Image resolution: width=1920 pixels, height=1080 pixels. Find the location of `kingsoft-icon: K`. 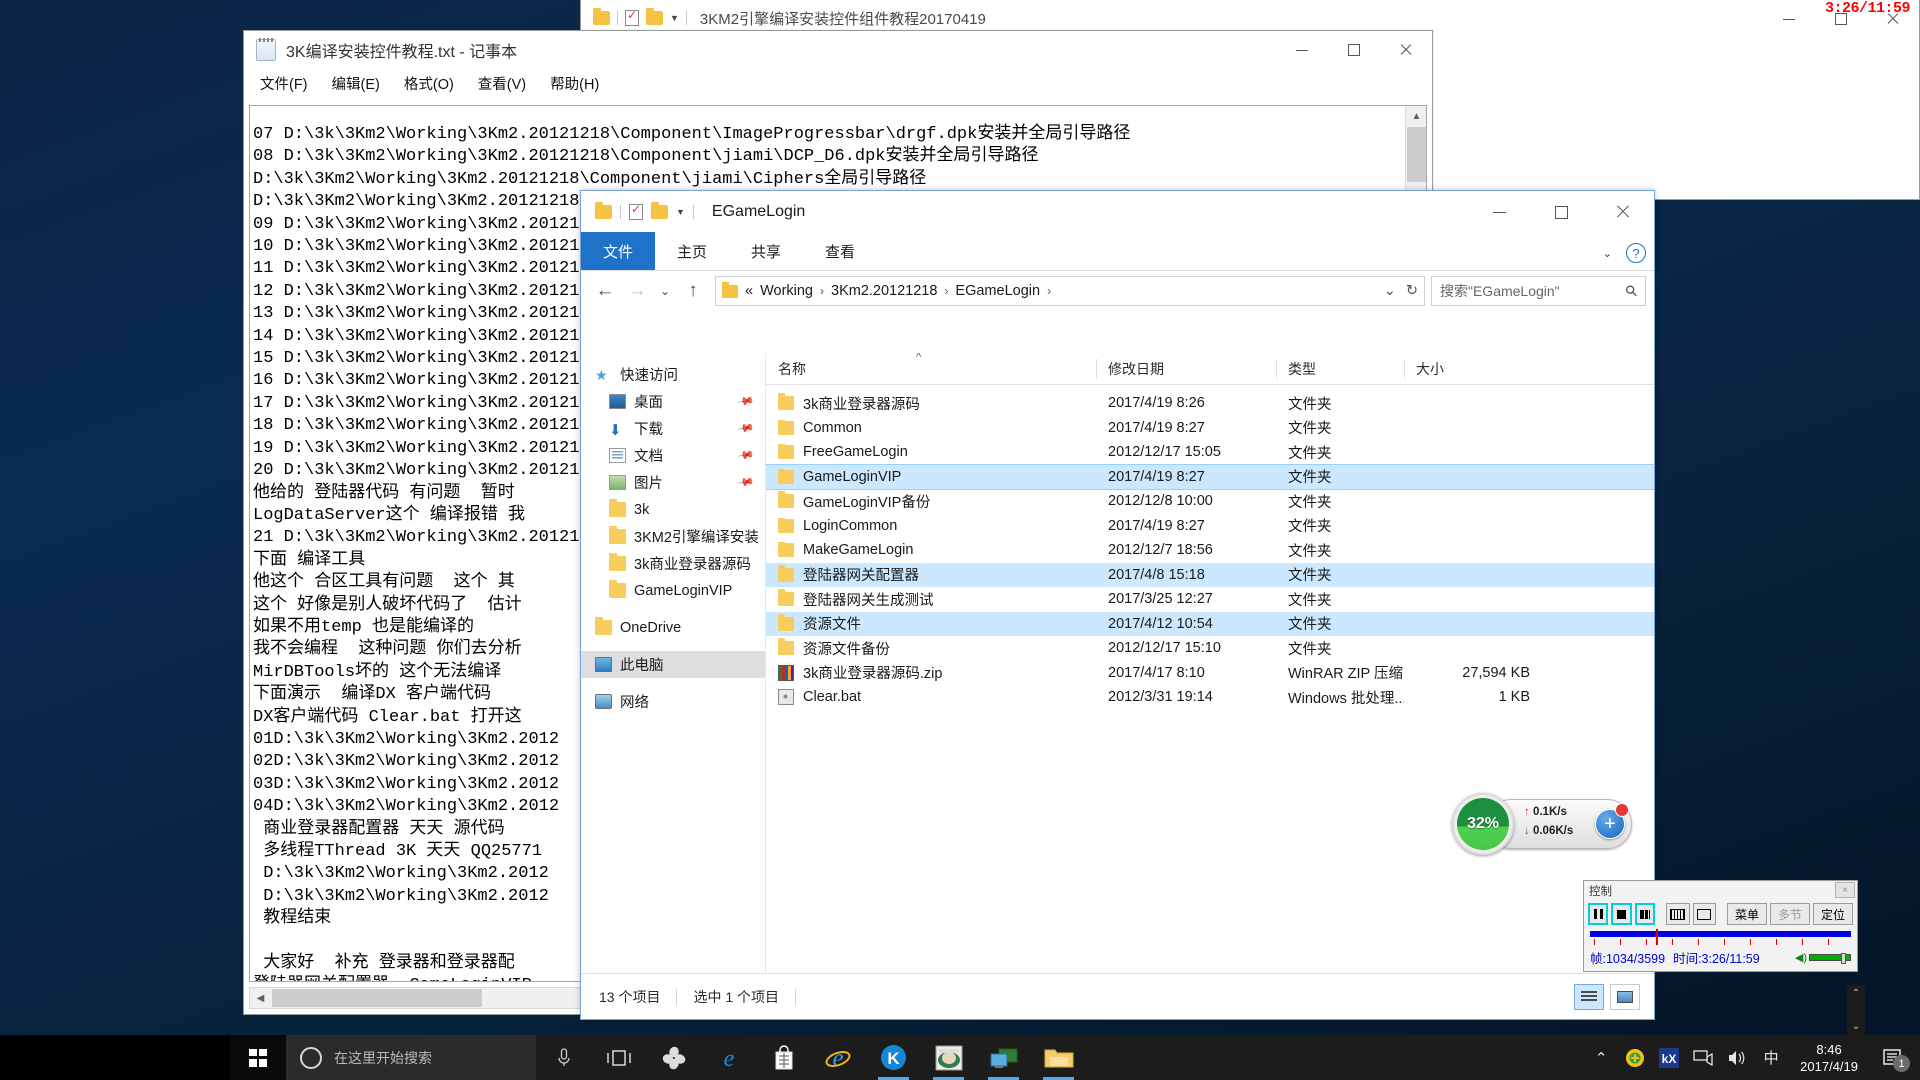

kingsoft-icon: K is located at coordinates (893, 1057).